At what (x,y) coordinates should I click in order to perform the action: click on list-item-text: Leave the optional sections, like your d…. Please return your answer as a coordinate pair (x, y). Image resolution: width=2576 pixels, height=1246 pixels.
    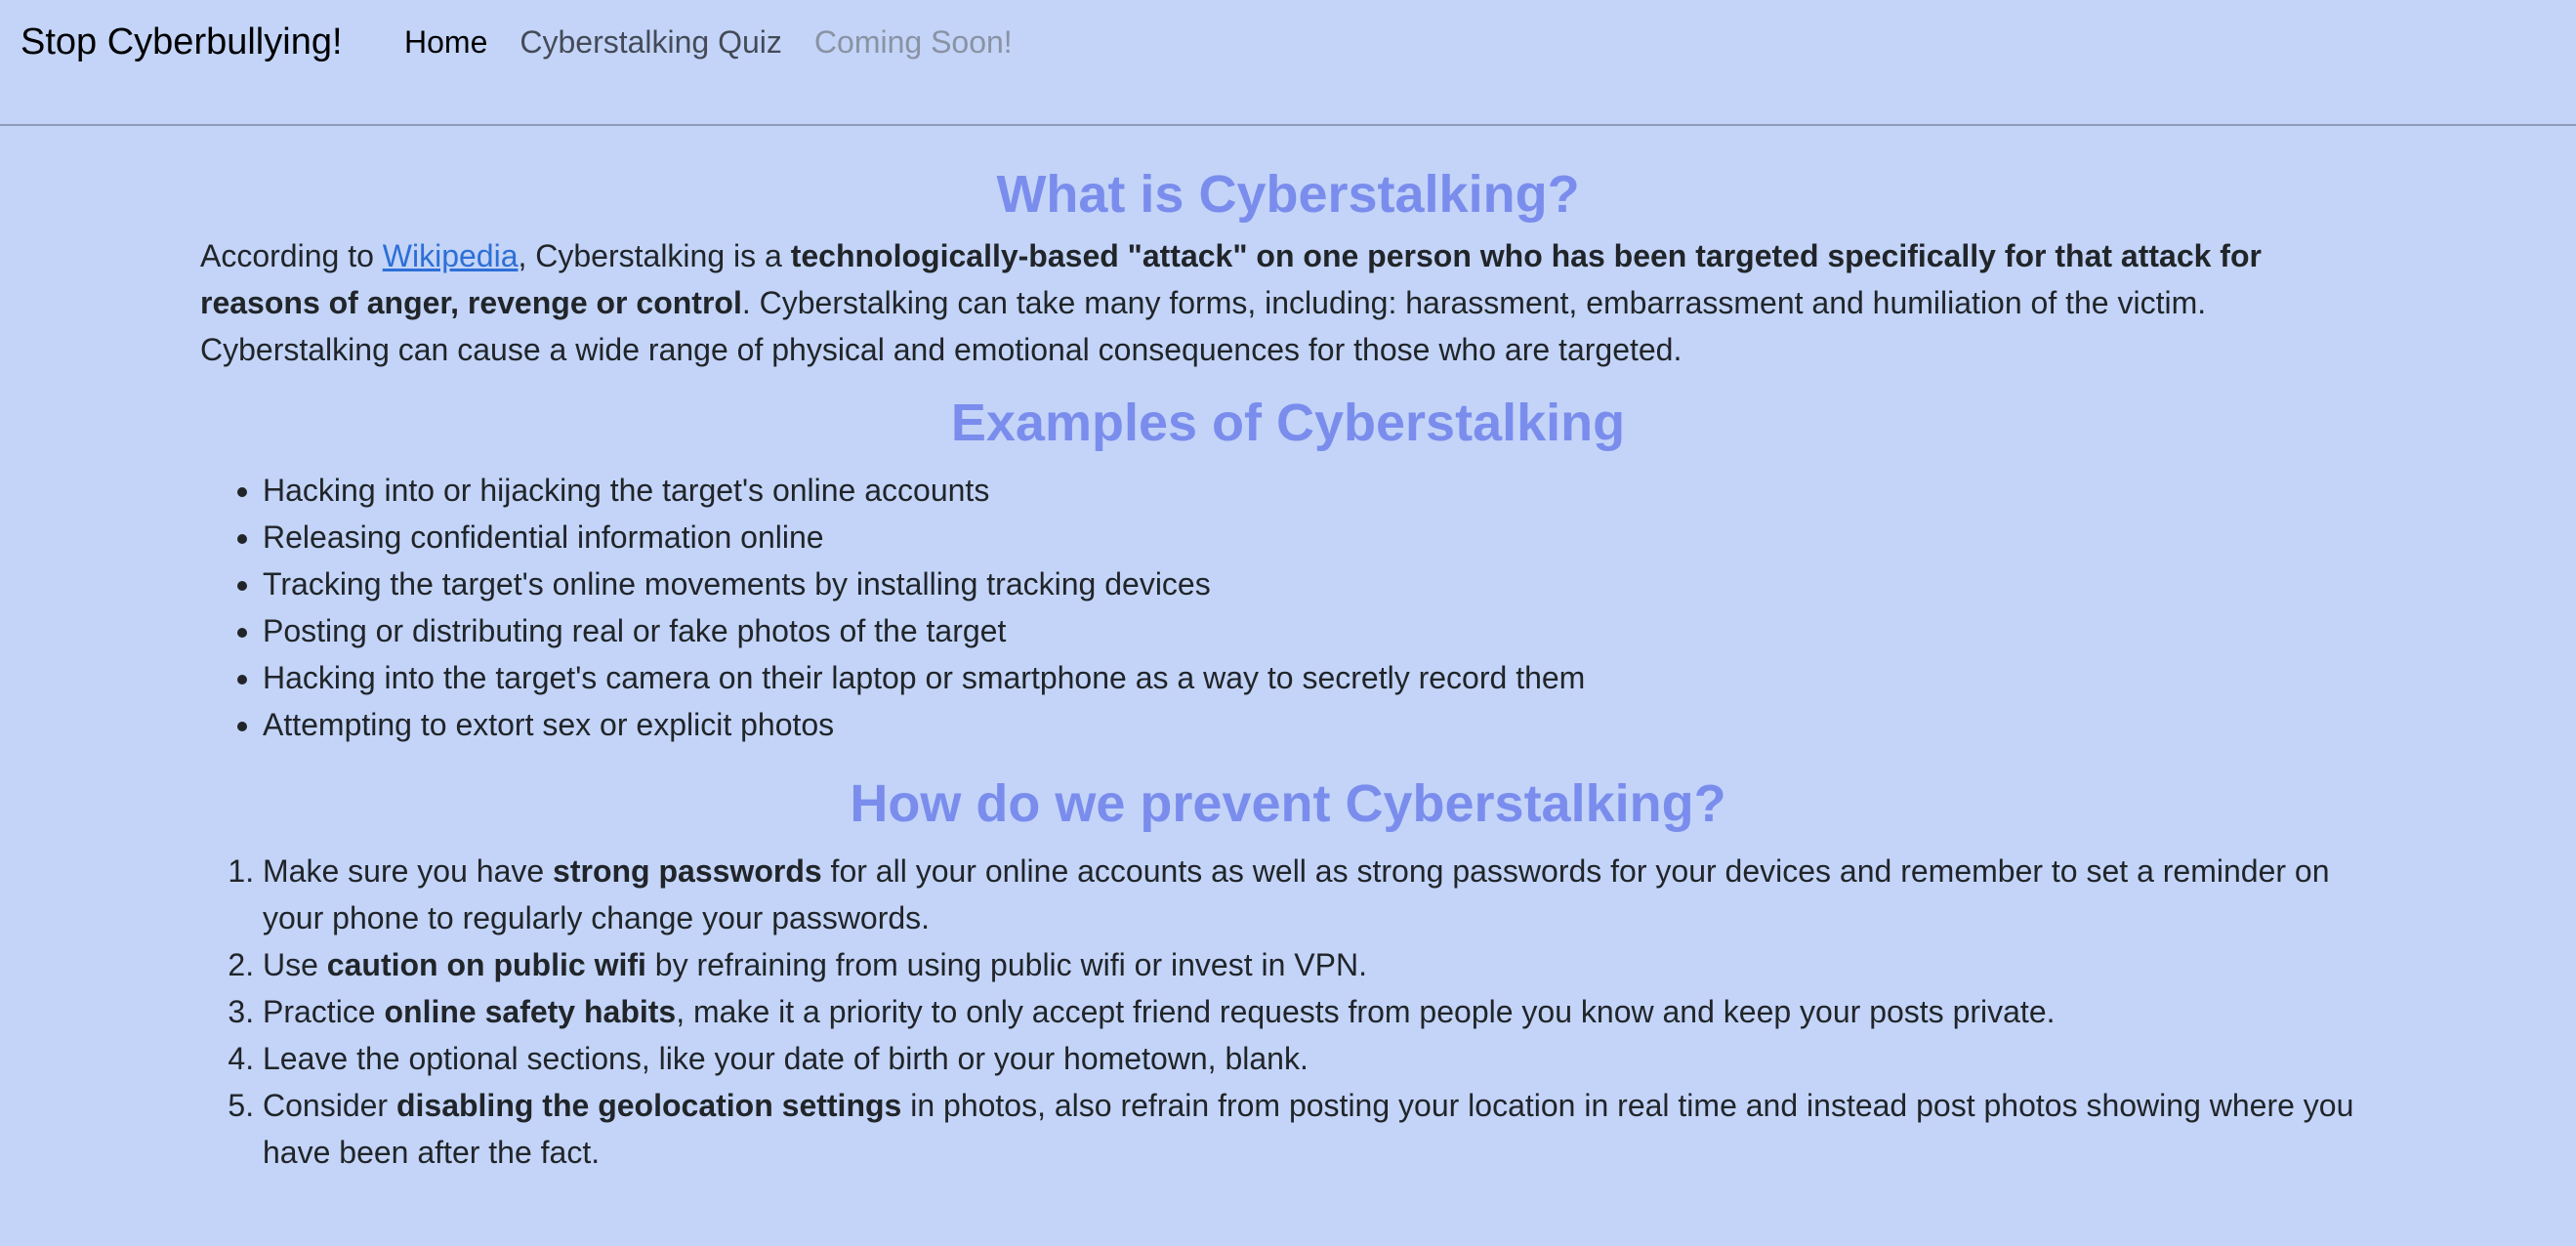
    Looking at the image, I should click on (786, 1058).